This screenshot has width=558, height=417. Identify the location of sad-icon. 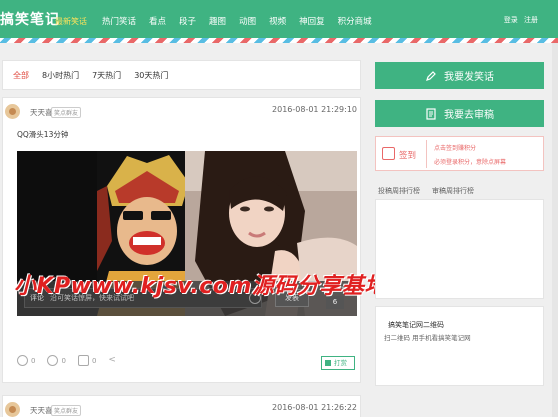
(53, 360).